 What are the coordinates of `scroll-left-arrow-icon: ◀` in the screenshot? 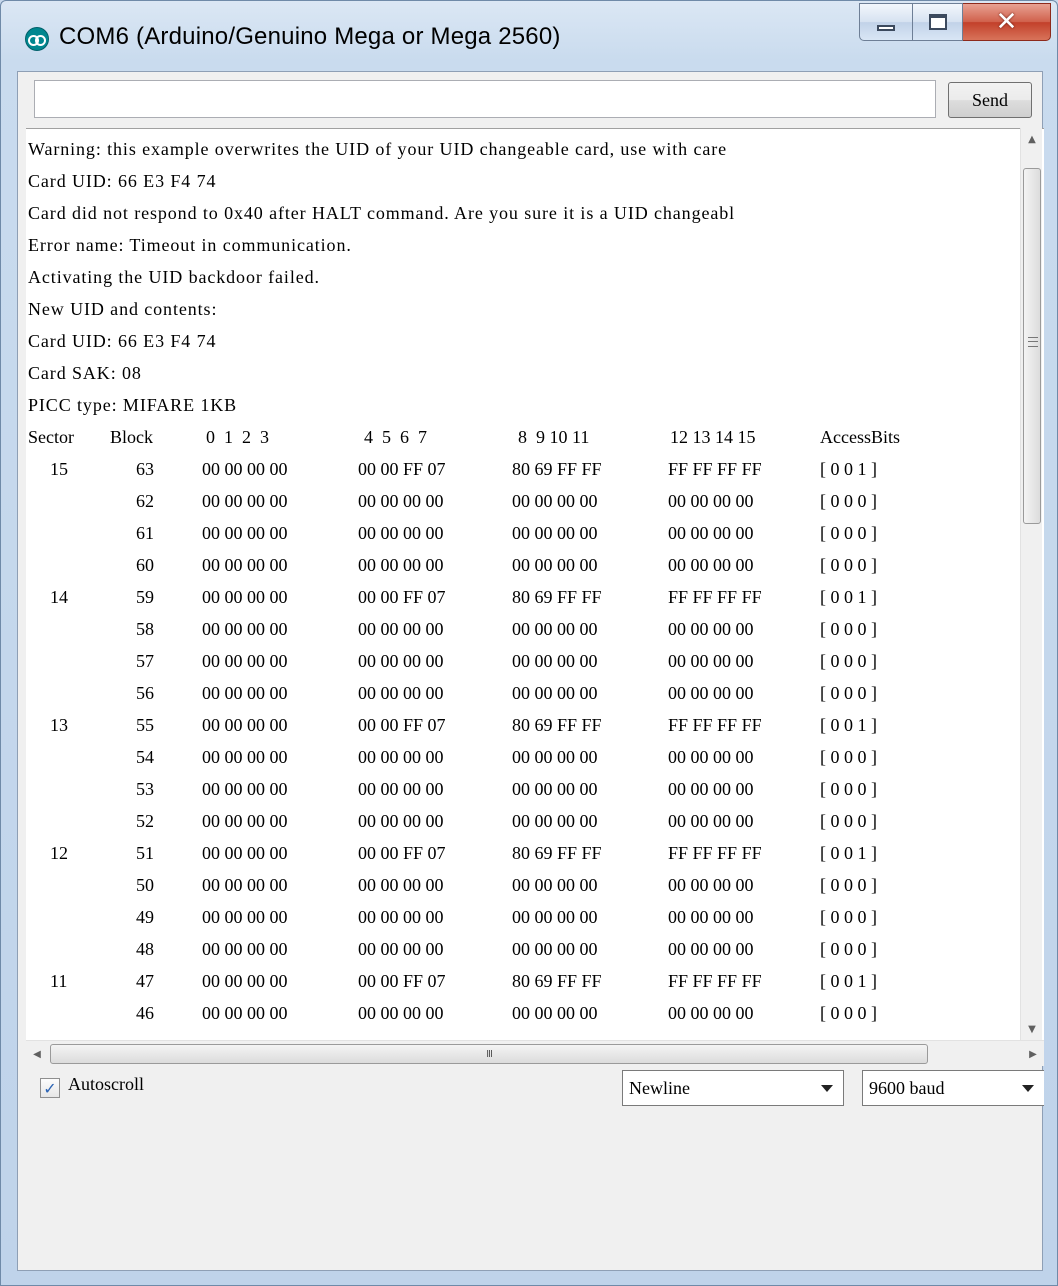 It's located at (37, 1054).